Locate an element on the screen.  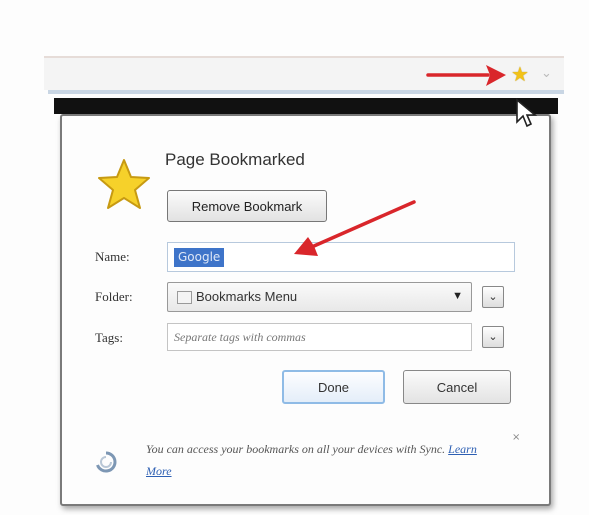
arrow-to-name-field-icon is located at coordinates (355, 228).